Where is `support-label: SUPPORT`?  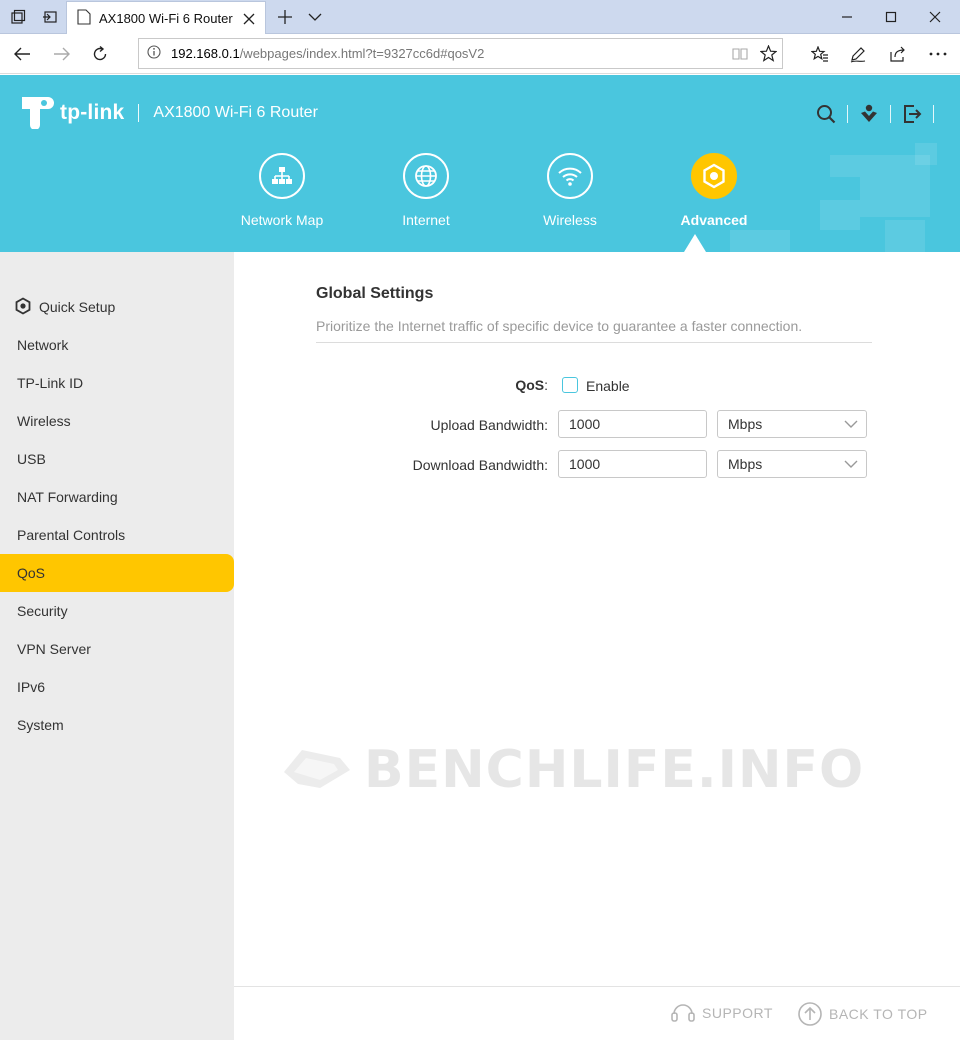
support-label: SUPPORT is located at coordinates (737, 1013).